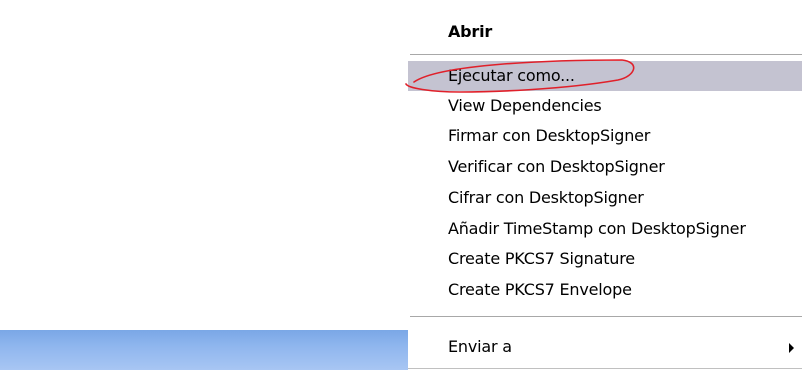 The width and height of the screenshot is (802, 370). What do you see at coordinates (597, 228) in the screenshot?
I see `menu-item-label: Añadir TimeStamp con DesktopSigner` at bounding box center [597, 228].